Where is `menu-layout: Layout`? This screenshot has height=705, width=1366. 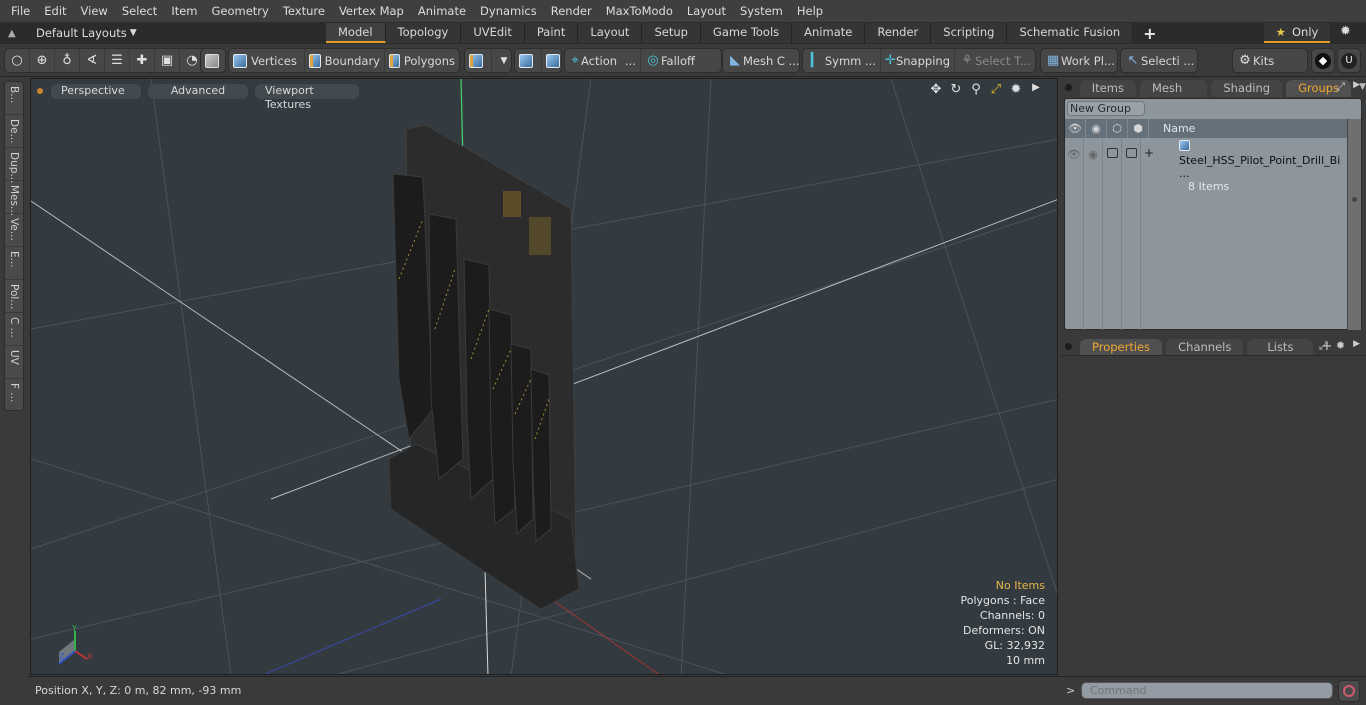 menu-layout: Layout is located at coordinates (706, 11).